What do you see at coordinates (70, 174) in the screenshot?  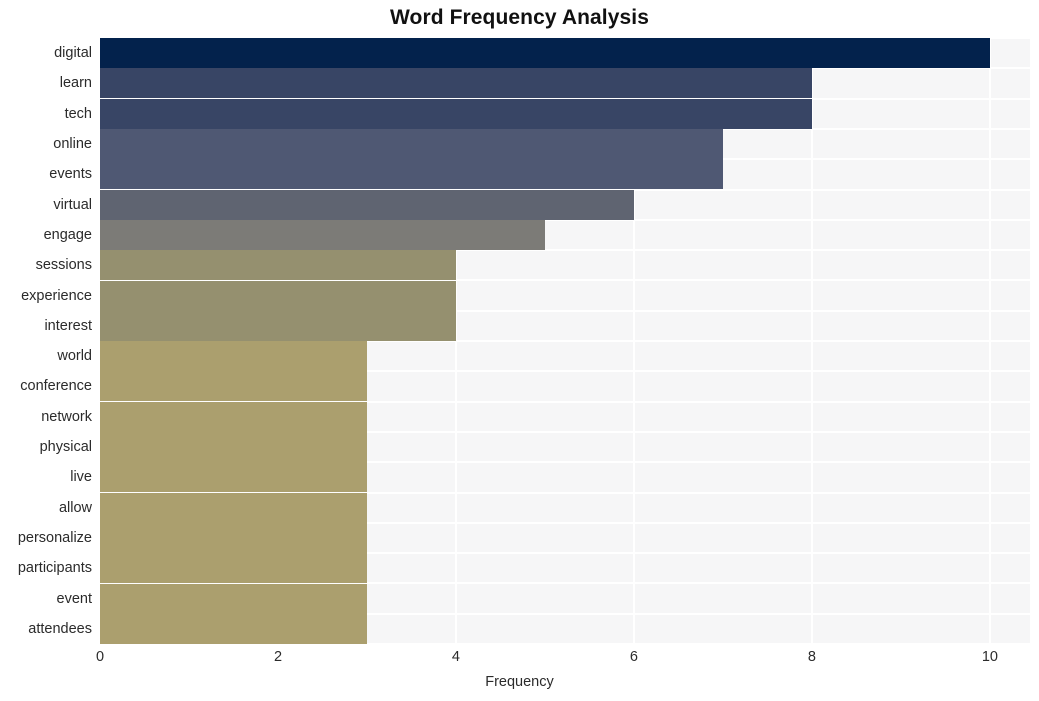 I see `y-tick-label-events: events` at bounding box center [70, 174].